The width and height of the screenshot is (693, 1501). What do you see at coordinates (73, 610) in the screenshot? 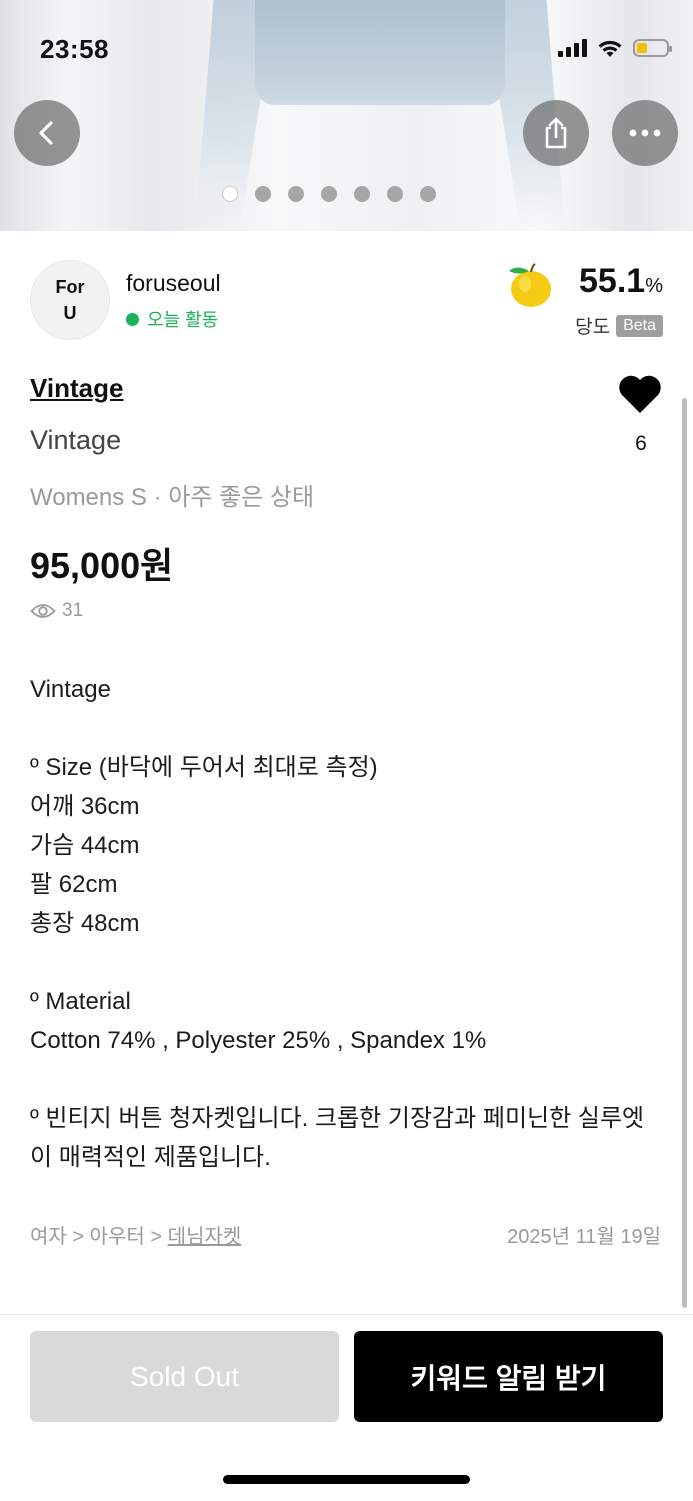
I see `view-count-value: 31` at bounding box center [73, 610].